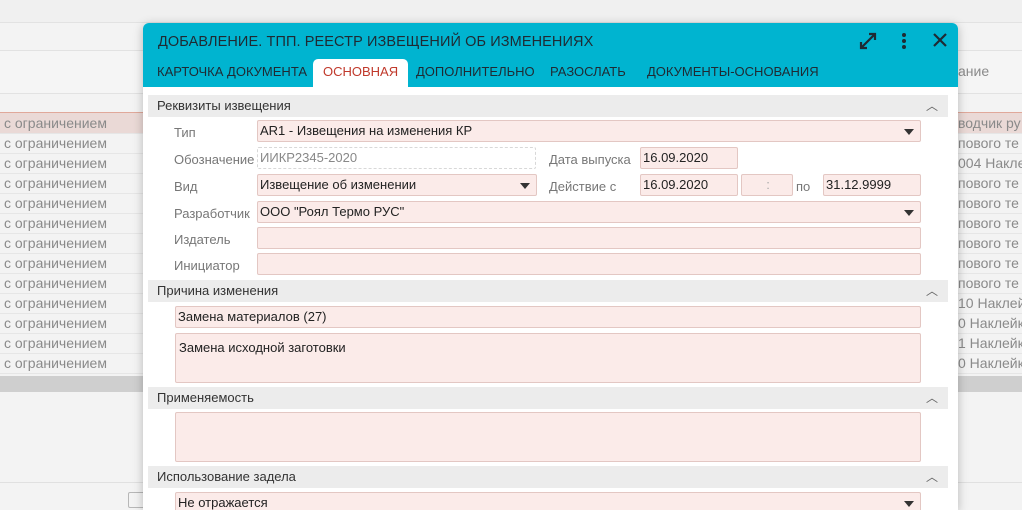 The height and width of the screenshot is (510, 1022). Describe the element at coordinates (332, 211) in the screenshot. I see `developer-value: ООО "Роял Термо РУС"` at that location.